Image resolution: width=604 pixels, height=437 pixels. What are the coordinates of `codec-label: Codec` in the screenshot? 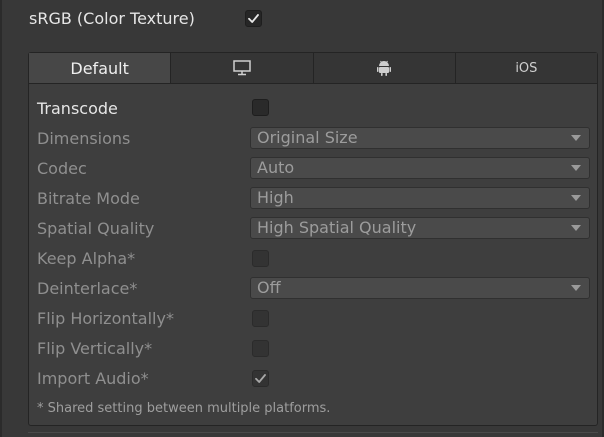 It's located at (62, 168).